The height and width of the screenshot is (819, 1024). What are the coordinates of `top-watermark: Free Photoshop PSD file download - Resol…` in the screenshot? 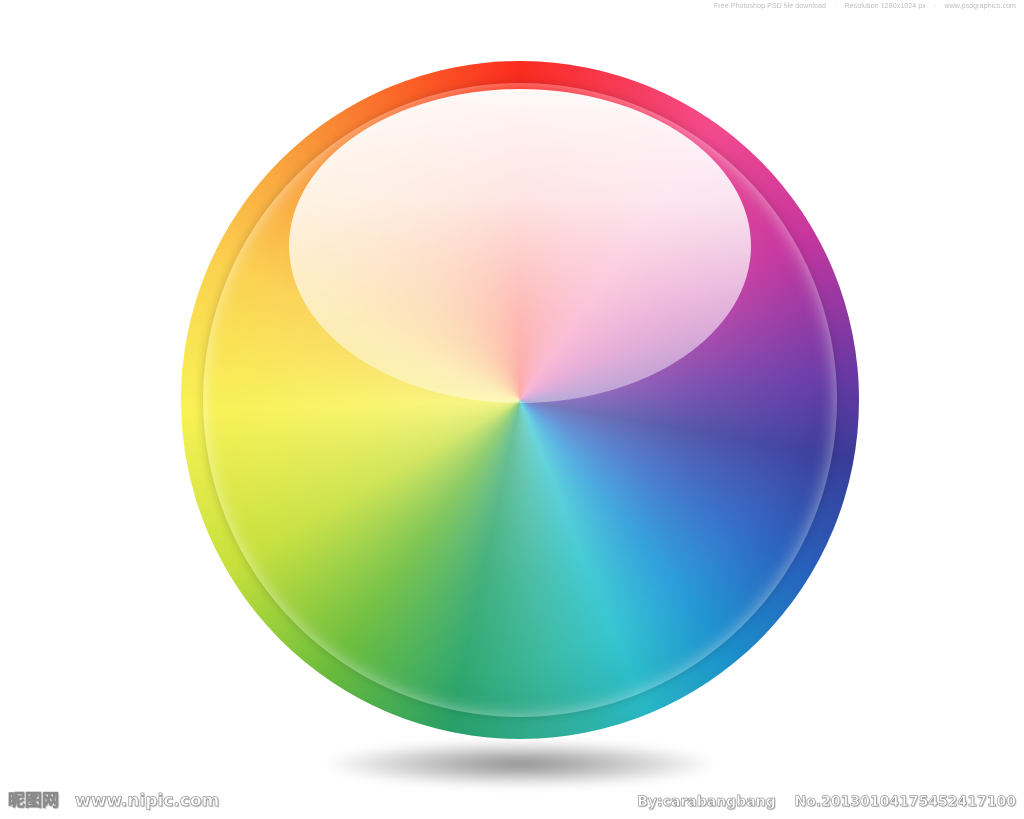 It's located at (865, 6).